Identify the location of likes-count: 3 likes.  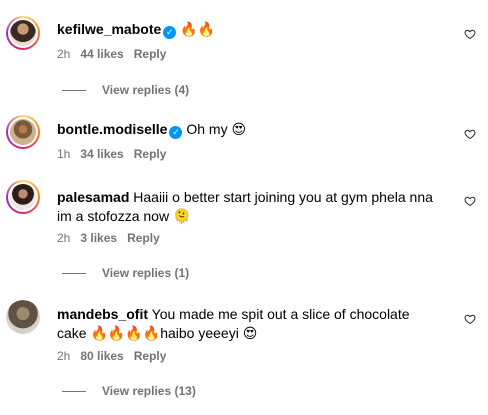
(98, 238).